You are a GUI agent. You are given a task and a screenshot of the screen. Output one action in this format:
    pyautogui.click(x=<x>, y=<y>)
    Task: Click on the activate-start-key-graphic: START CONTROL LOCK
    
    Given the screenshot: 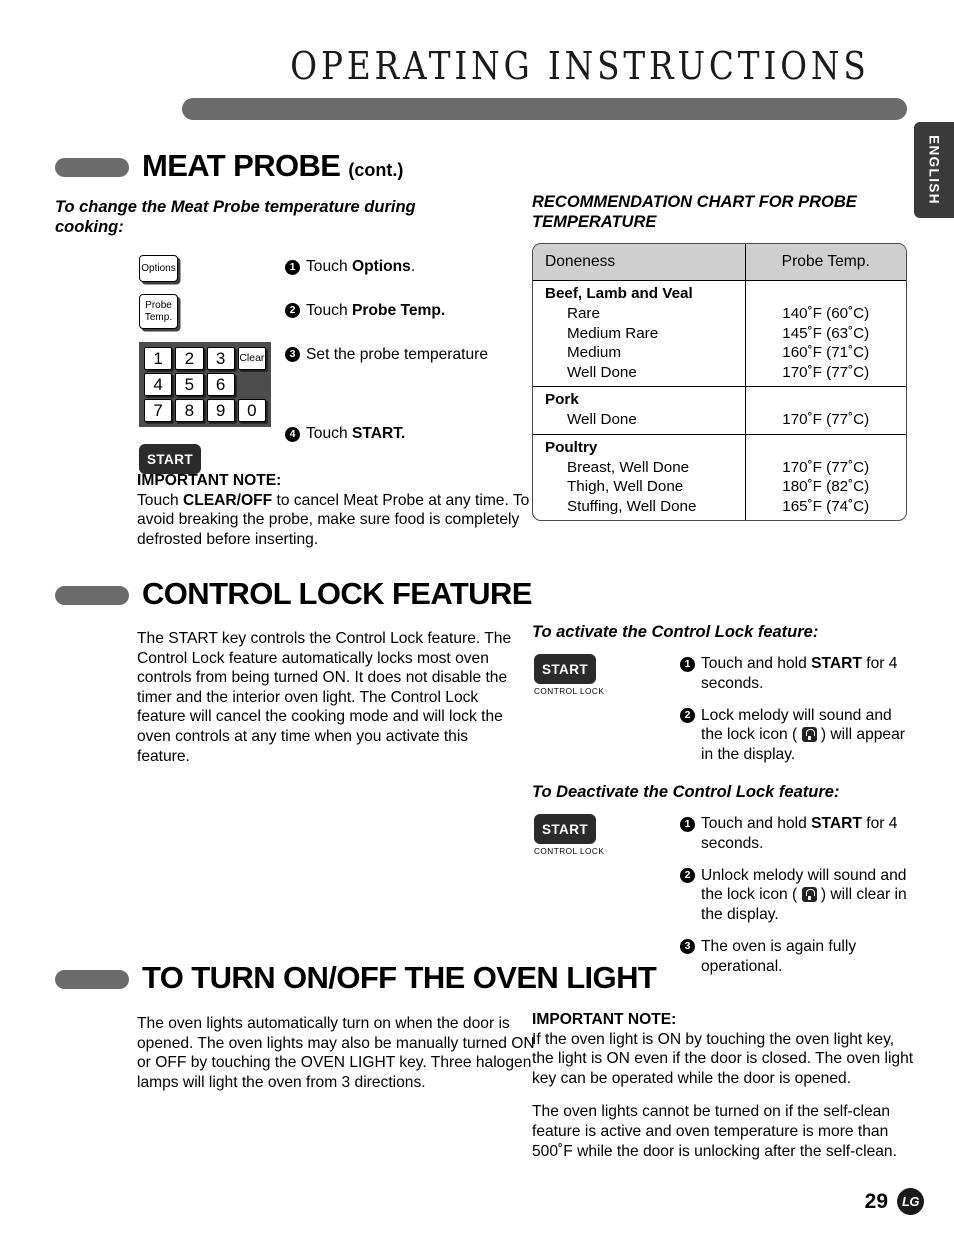 What is the action you would take?
    pyautogui.click(x=569, y=675)
    